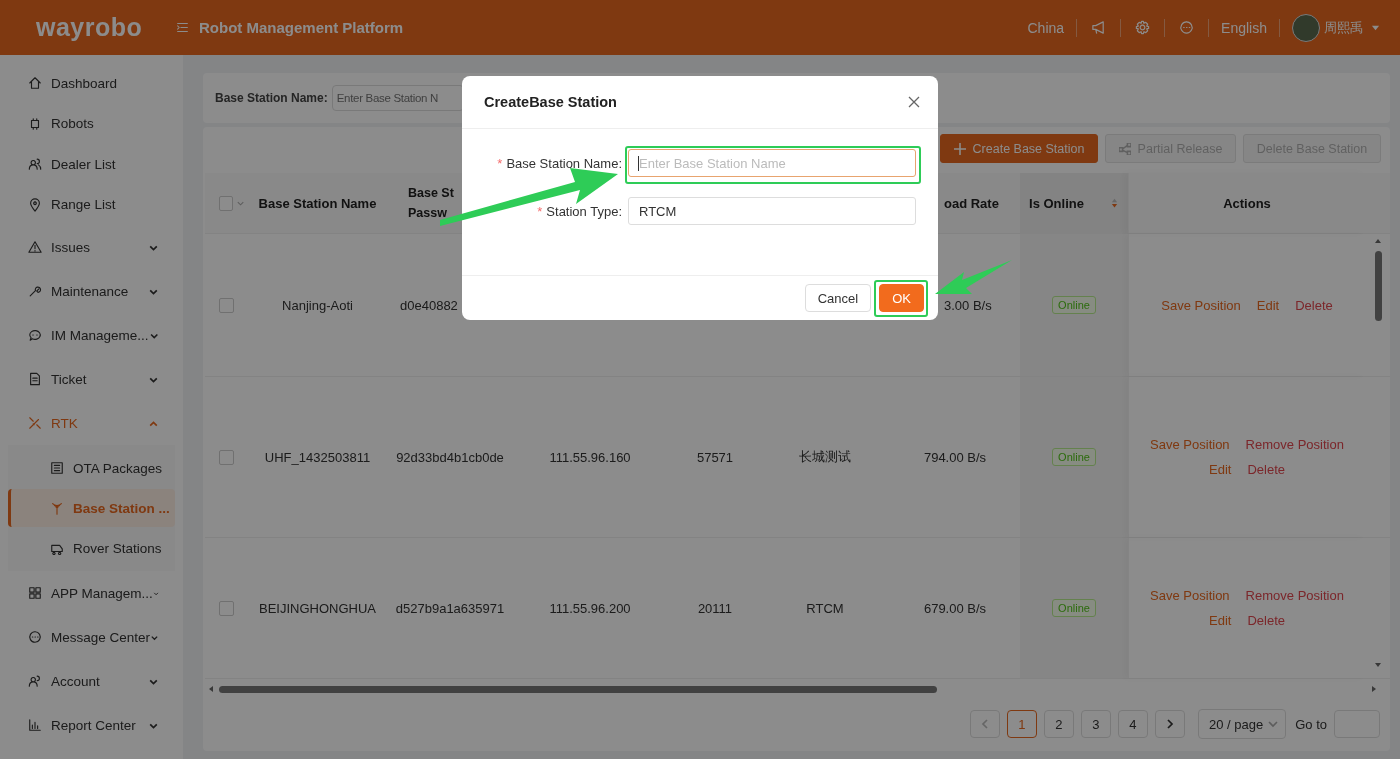 This screenshot has height=759, width=1400. I want to click on input-field: Enter Base Station Name, so click(772, 163).